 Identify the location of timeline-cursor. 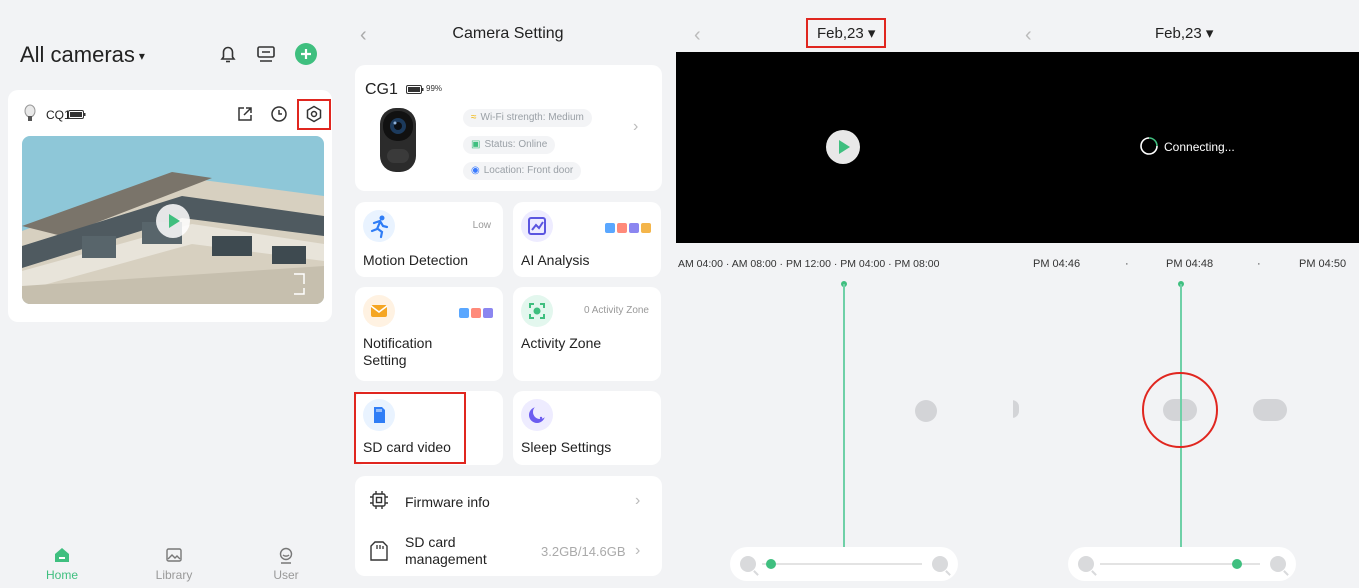
(844, 416).